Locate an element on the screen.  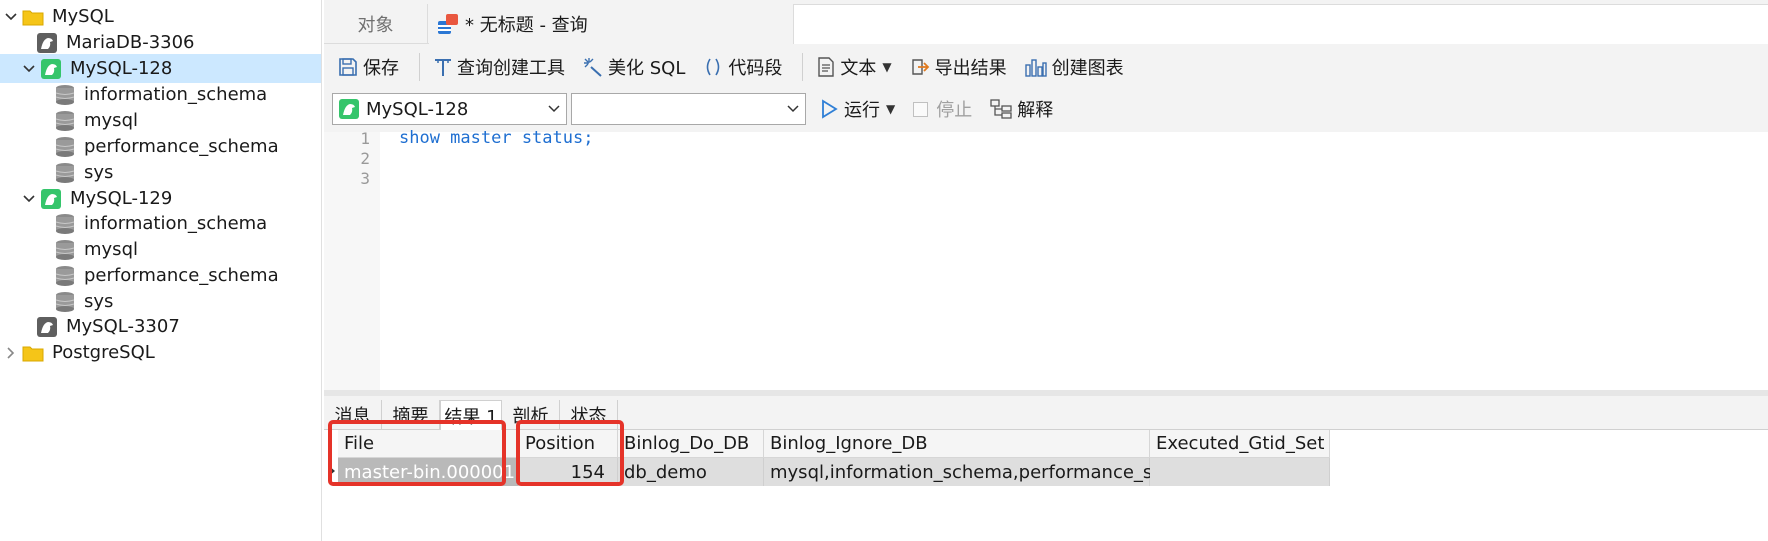
query-toolbar: 保存 查询创建工具 美化 SQL 代码段 文本 ▼ 导出结果 创建图表 is located at coordinates (1046, 67).